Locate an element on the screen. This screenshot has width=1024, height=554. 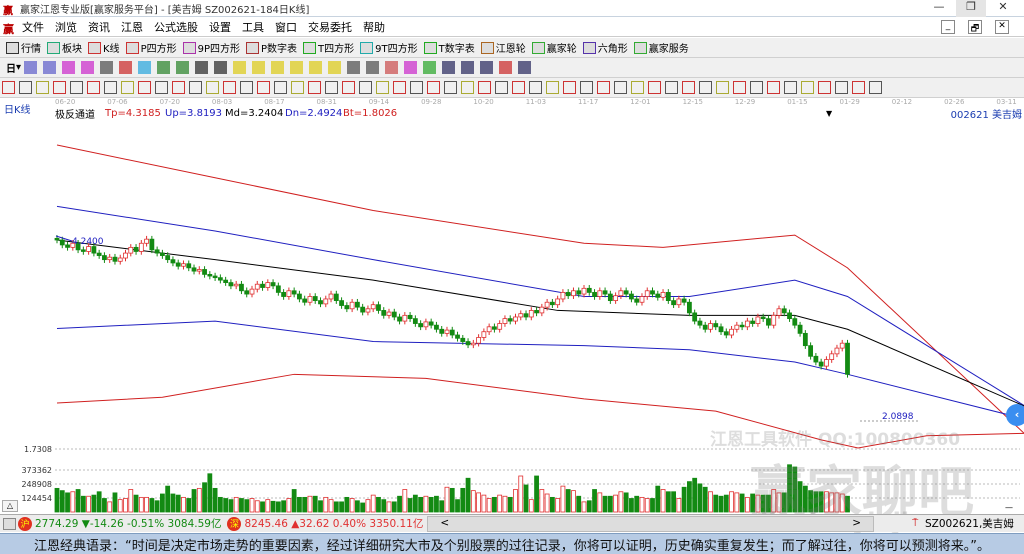
toolbar-9t-square: 9T四方形 is located at coordinates (389, 47).